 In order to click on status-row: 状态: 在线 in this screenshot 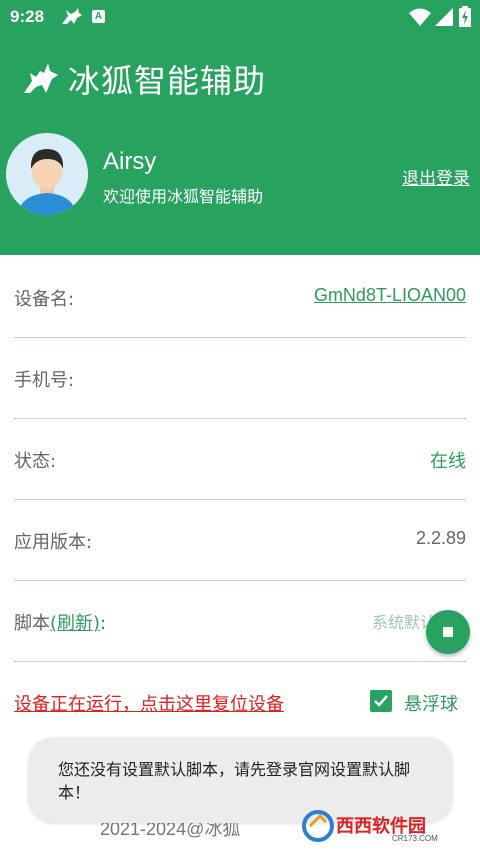, I will do `click(240, 459)`.